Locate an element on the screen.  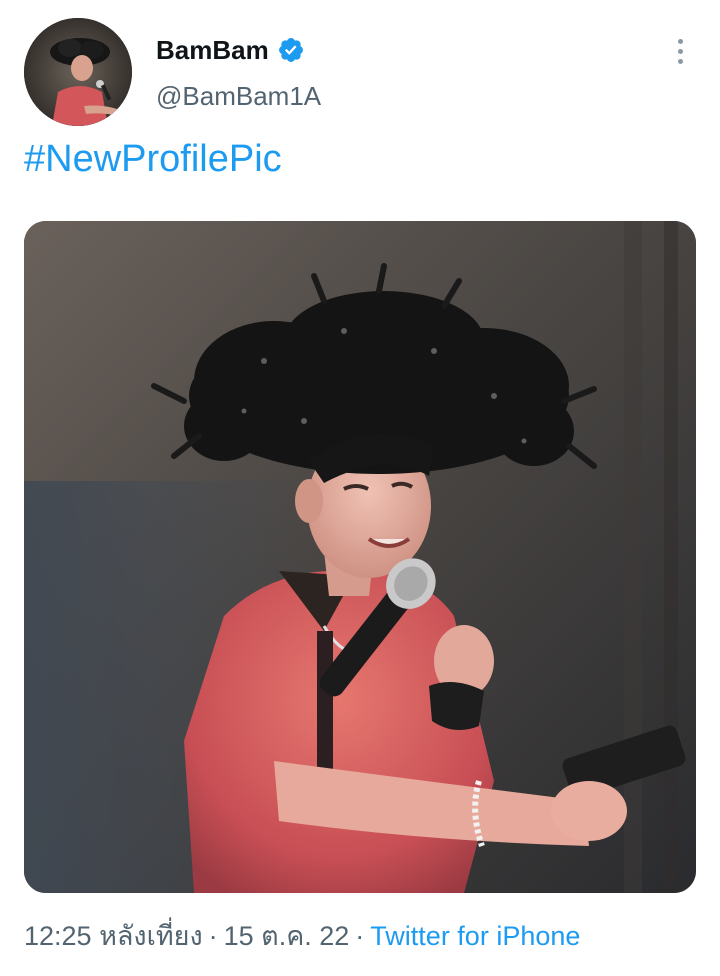
tweet-source-link: Twitter for iPhone is located at coordinates (475, 936).